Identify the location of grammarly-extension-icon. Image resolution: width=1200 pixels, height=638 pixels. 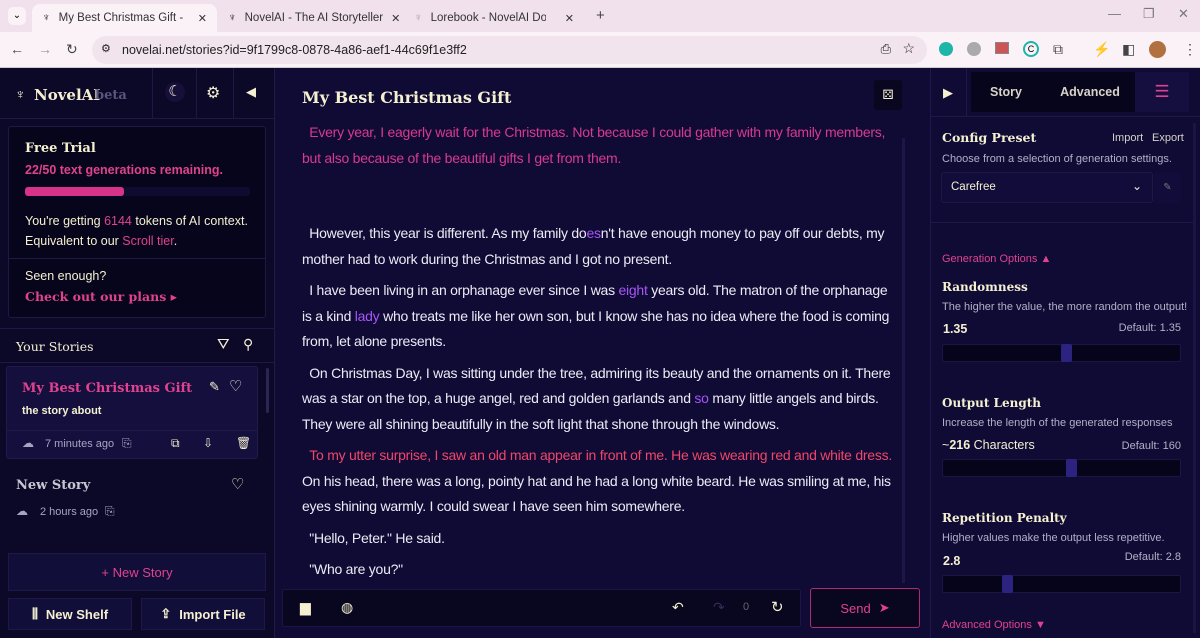
(946, 49).